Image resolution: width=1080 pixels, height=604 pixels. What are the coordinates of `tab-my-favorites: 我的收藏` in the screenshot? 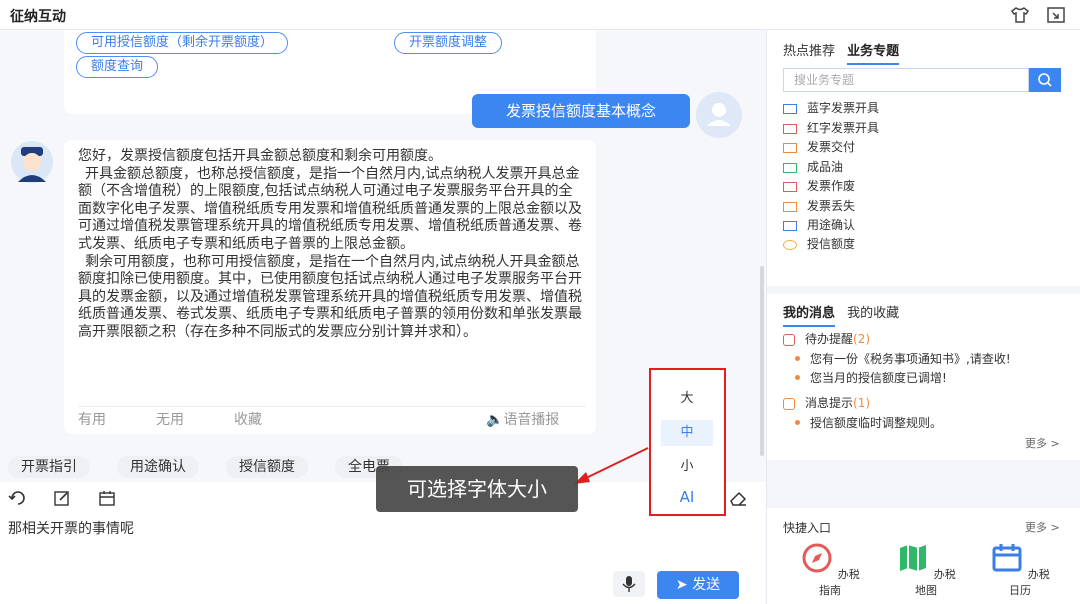 It's located at (873, 313).